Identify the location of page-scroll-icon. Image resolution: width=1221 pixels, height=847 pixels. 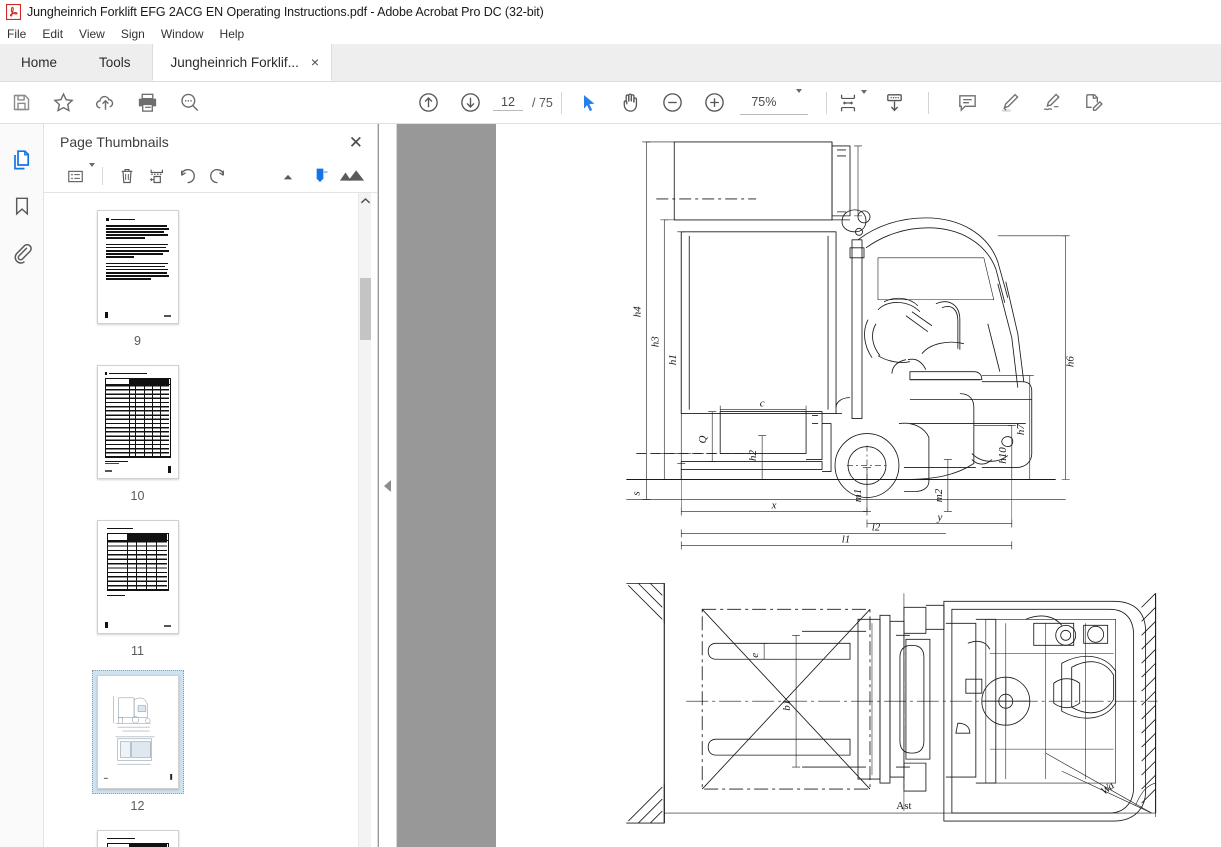
(895, 103).